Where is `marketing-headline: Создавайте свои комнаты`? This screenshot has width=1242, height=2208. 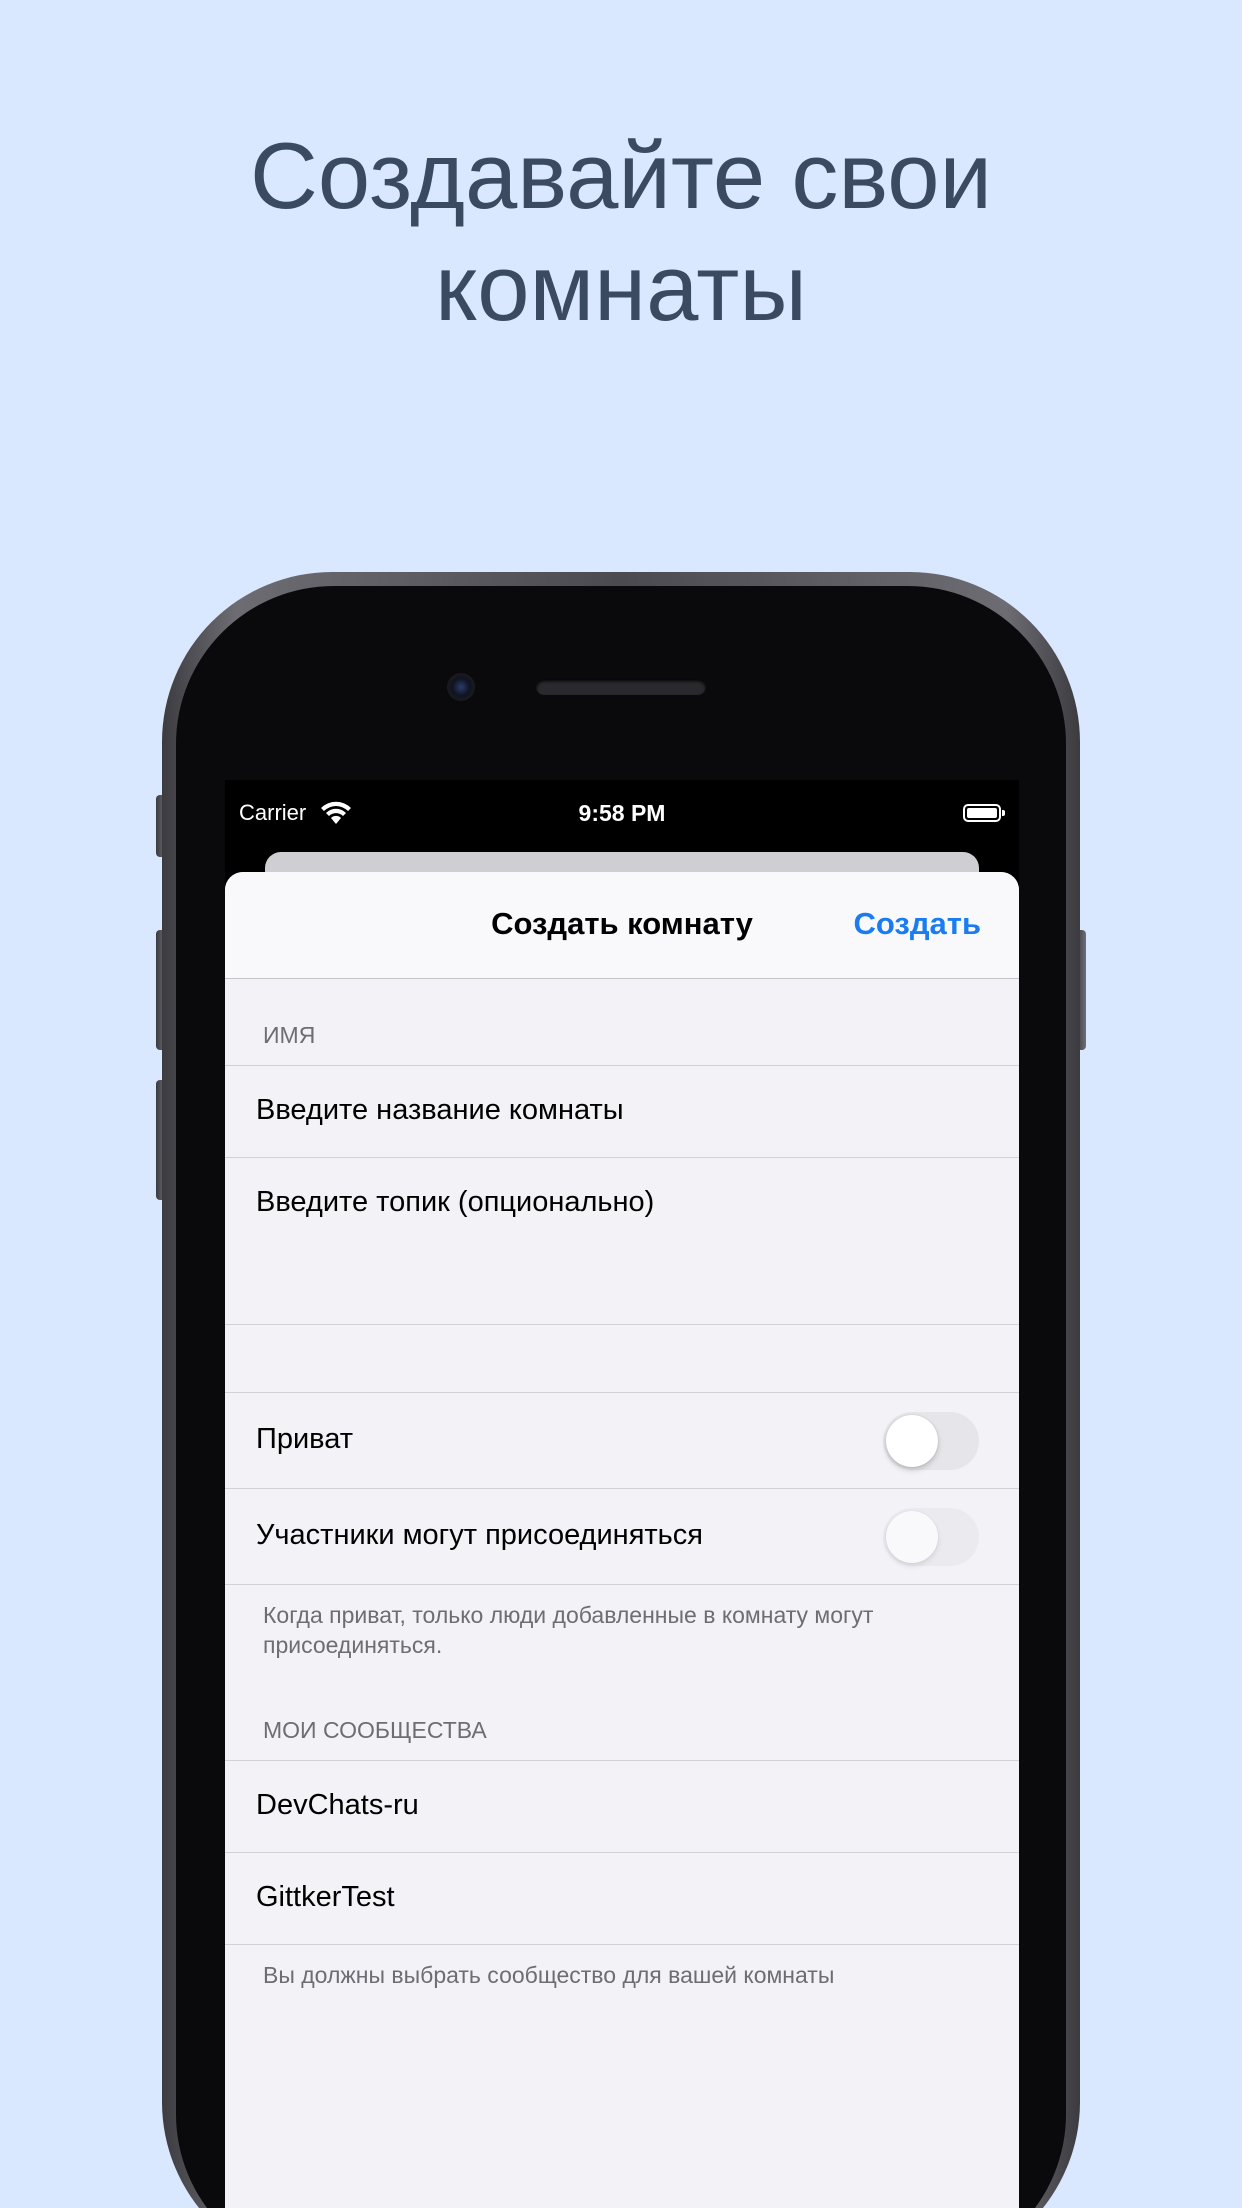
marketing-headline: Создавайте свои комнаты is located at coordinates (621, 232).